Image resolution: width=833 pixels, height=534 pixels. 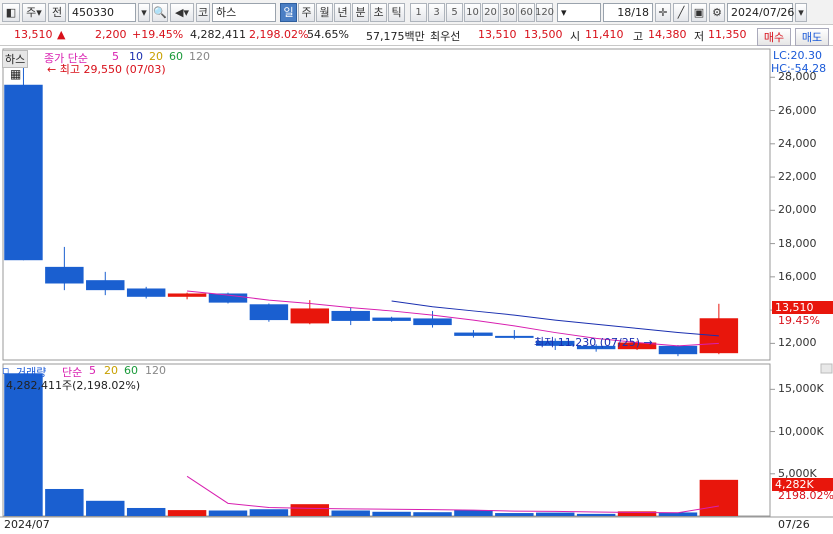 What do you see at coordinates (826, 368) in the screenshot?
I see `volume-scroll-icon` at bounding box center [826, 368].